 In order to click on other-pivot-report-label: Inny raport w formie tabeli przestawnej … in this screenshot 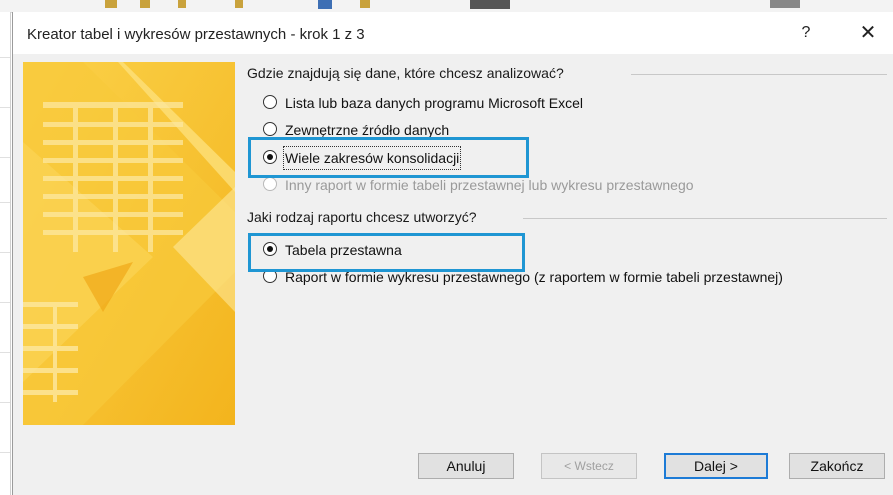, I will do `click(489, 185)`.